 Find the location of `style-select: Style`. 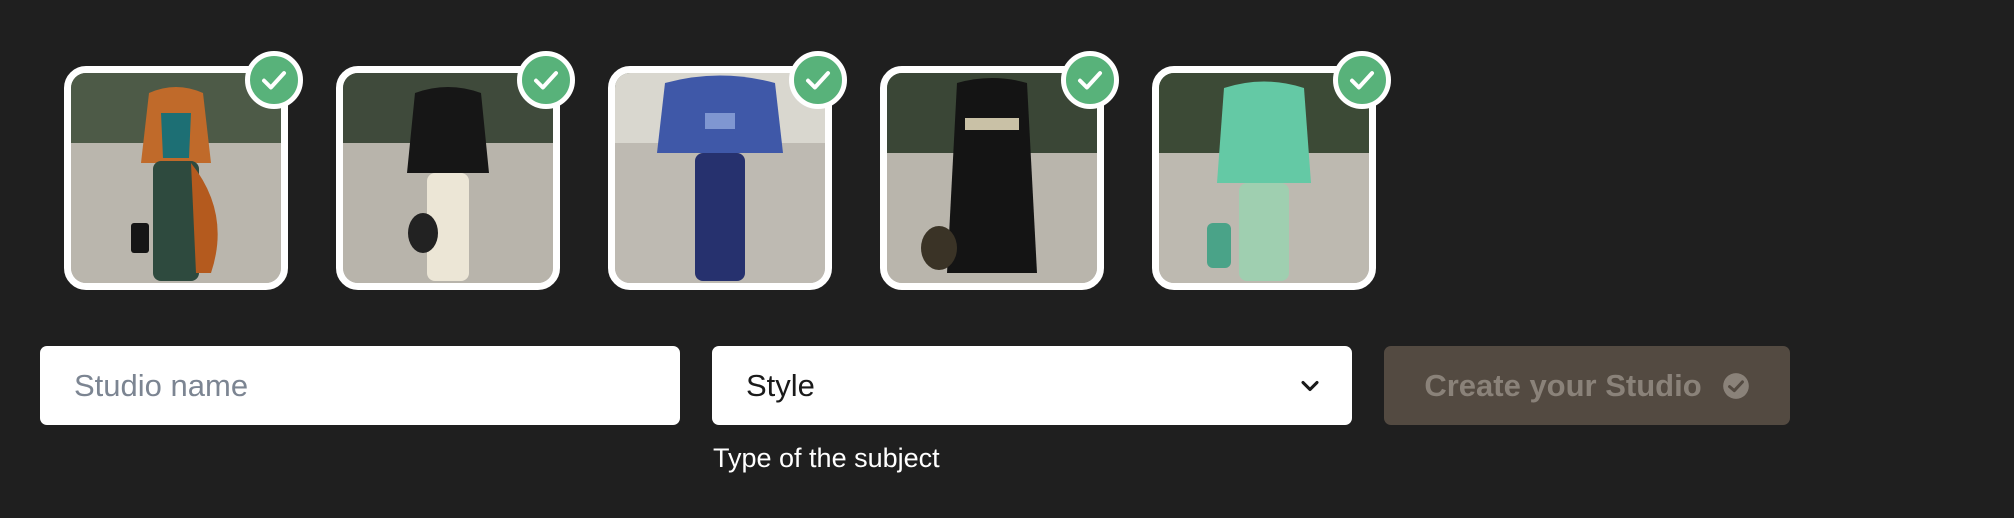

style-select: Style is located at coordinates (1032, 385).